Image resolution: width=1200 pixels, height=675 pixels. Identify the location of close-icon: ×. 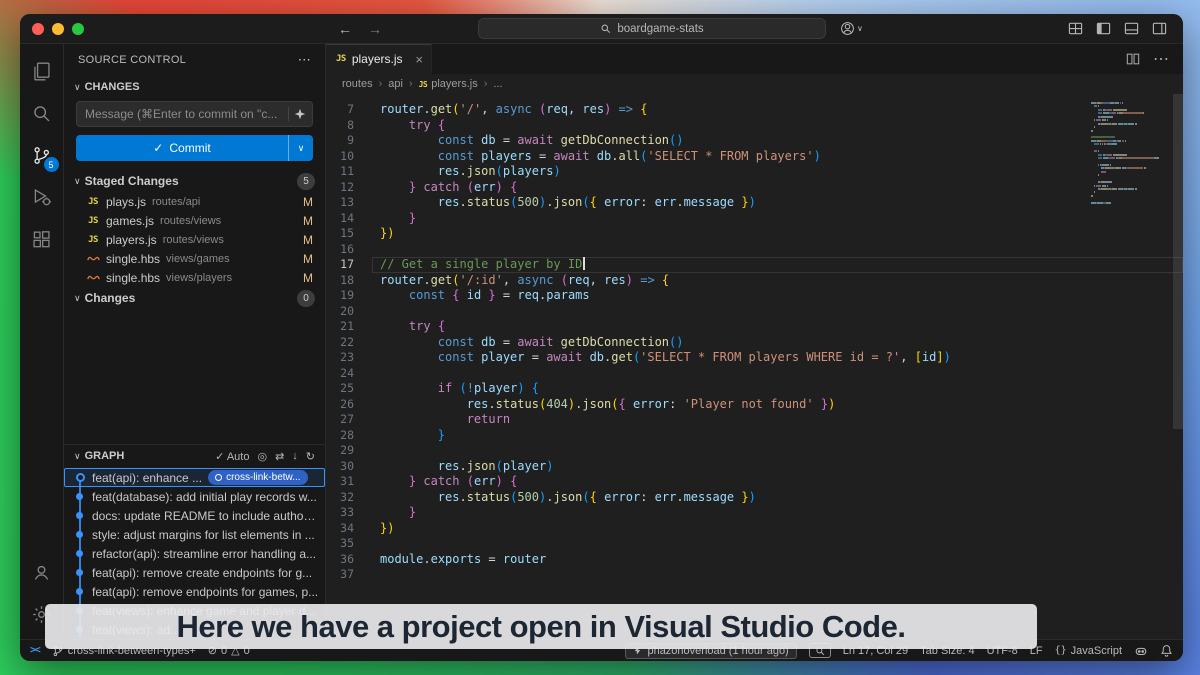
(419, 59).